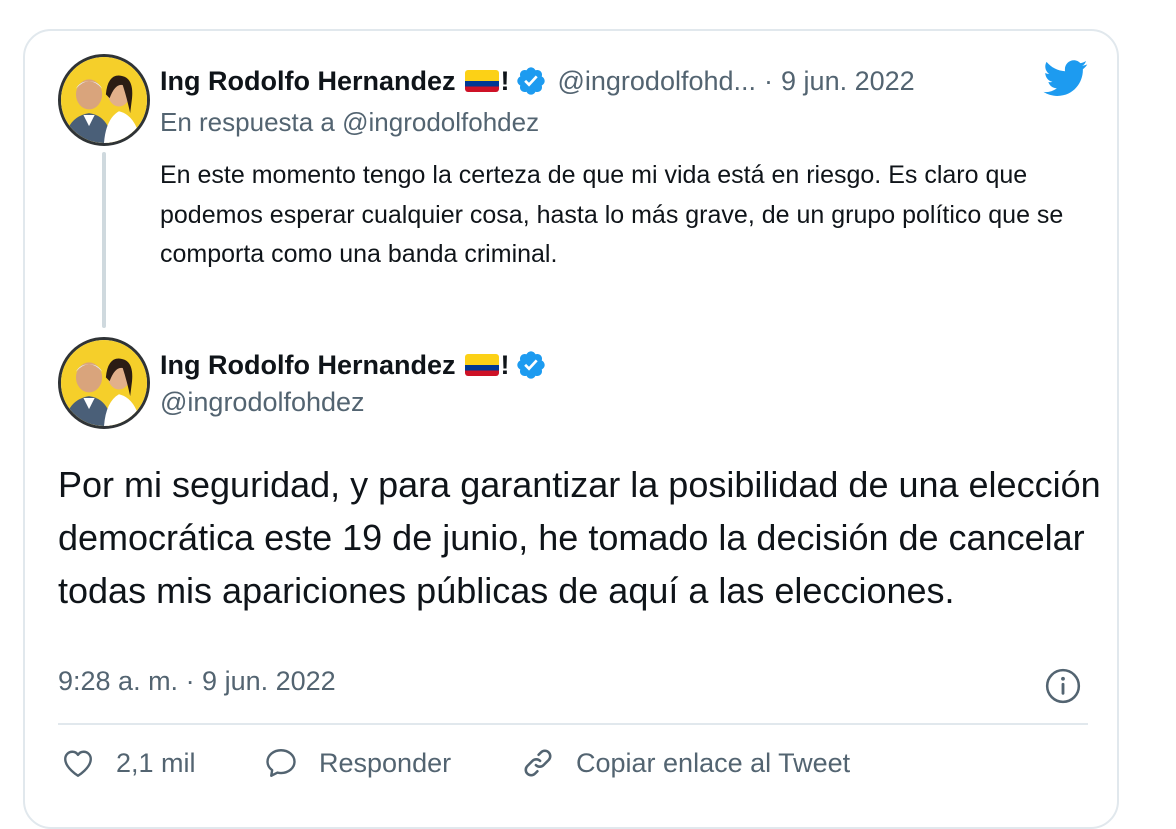  Describe the element at coordinates (307, 81) in the screenshot. I see `reply-author-name: Ing Rodolfo Hernandez` at that location.